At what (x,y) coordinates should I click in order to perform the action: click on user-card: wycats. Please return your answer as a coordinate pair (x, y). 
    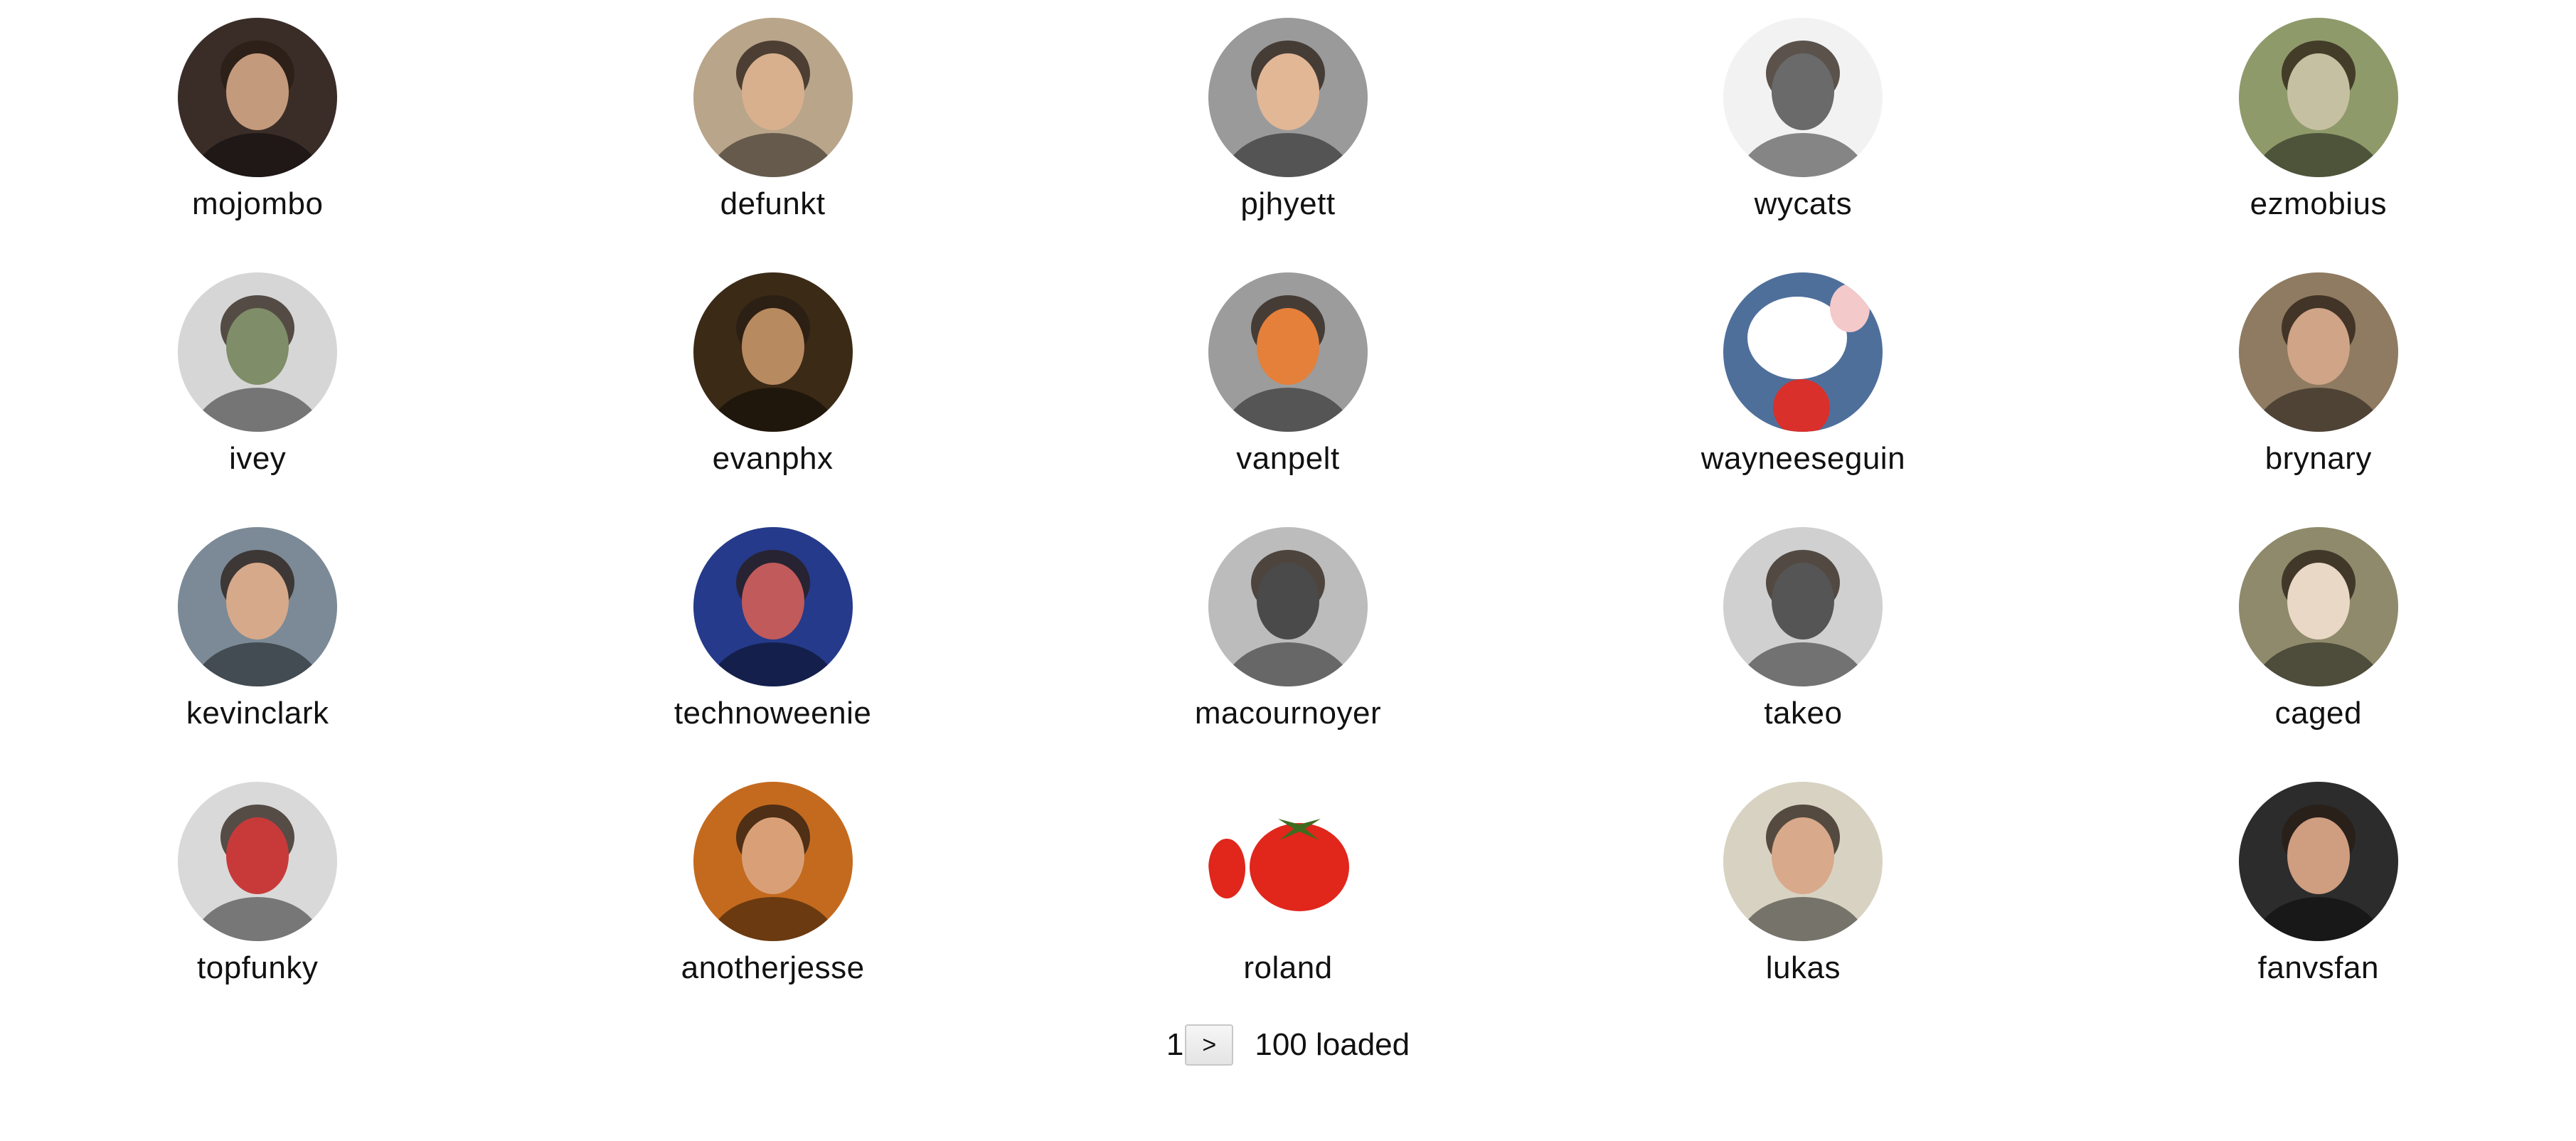
    Looking at the image, I should click on (1802, 145).